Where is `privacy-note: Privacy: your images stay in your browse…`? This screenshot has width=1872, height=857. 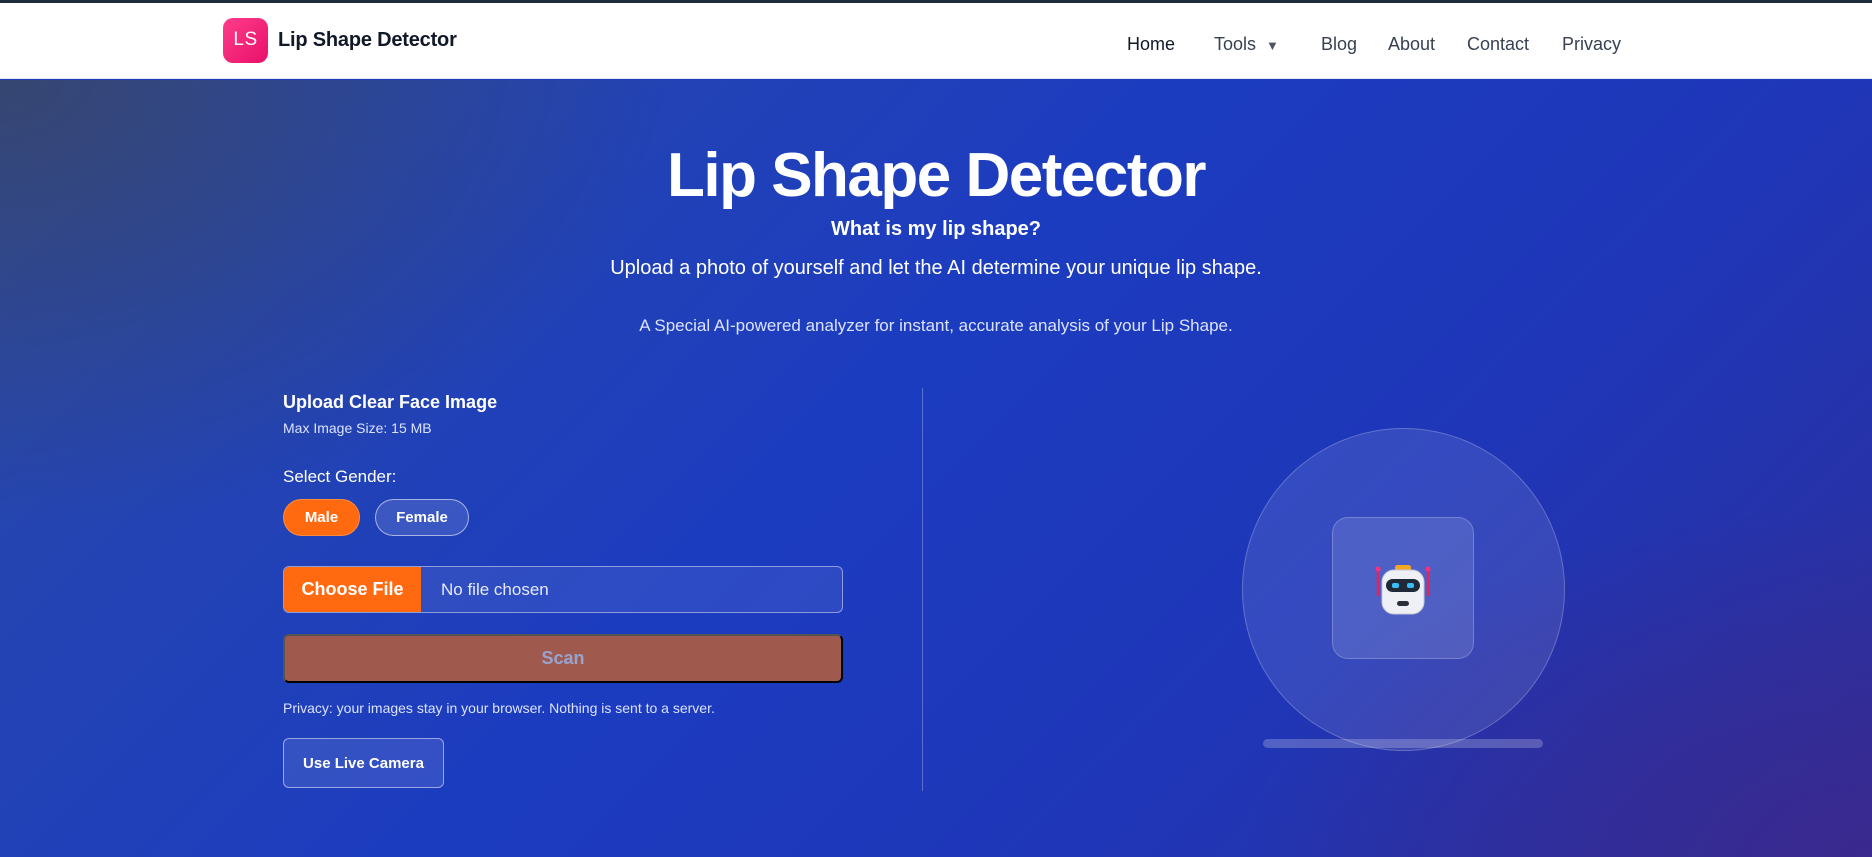
privacy-note: Privacy: your images stay in your browse… is located at coordinates (499, 708).